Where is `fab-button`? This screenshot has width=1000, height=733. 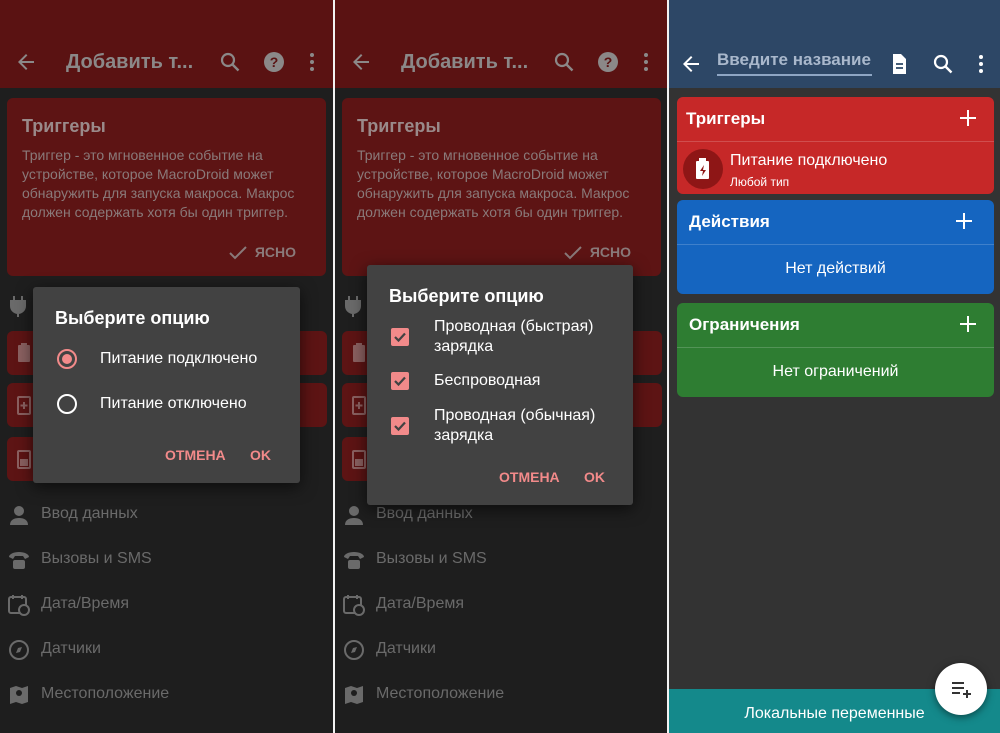 fab-button is located at coordinates (961, 689).